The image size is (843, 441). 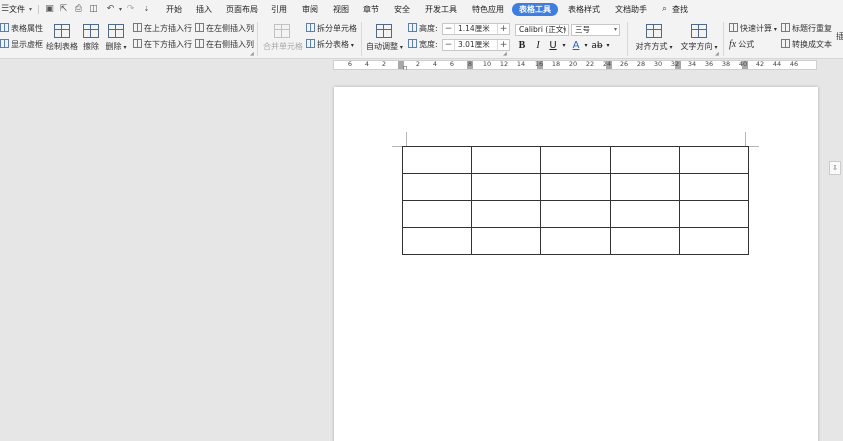 I want to click on insert-row-above-button: 在上方插入行, so click(x=162, y=29).